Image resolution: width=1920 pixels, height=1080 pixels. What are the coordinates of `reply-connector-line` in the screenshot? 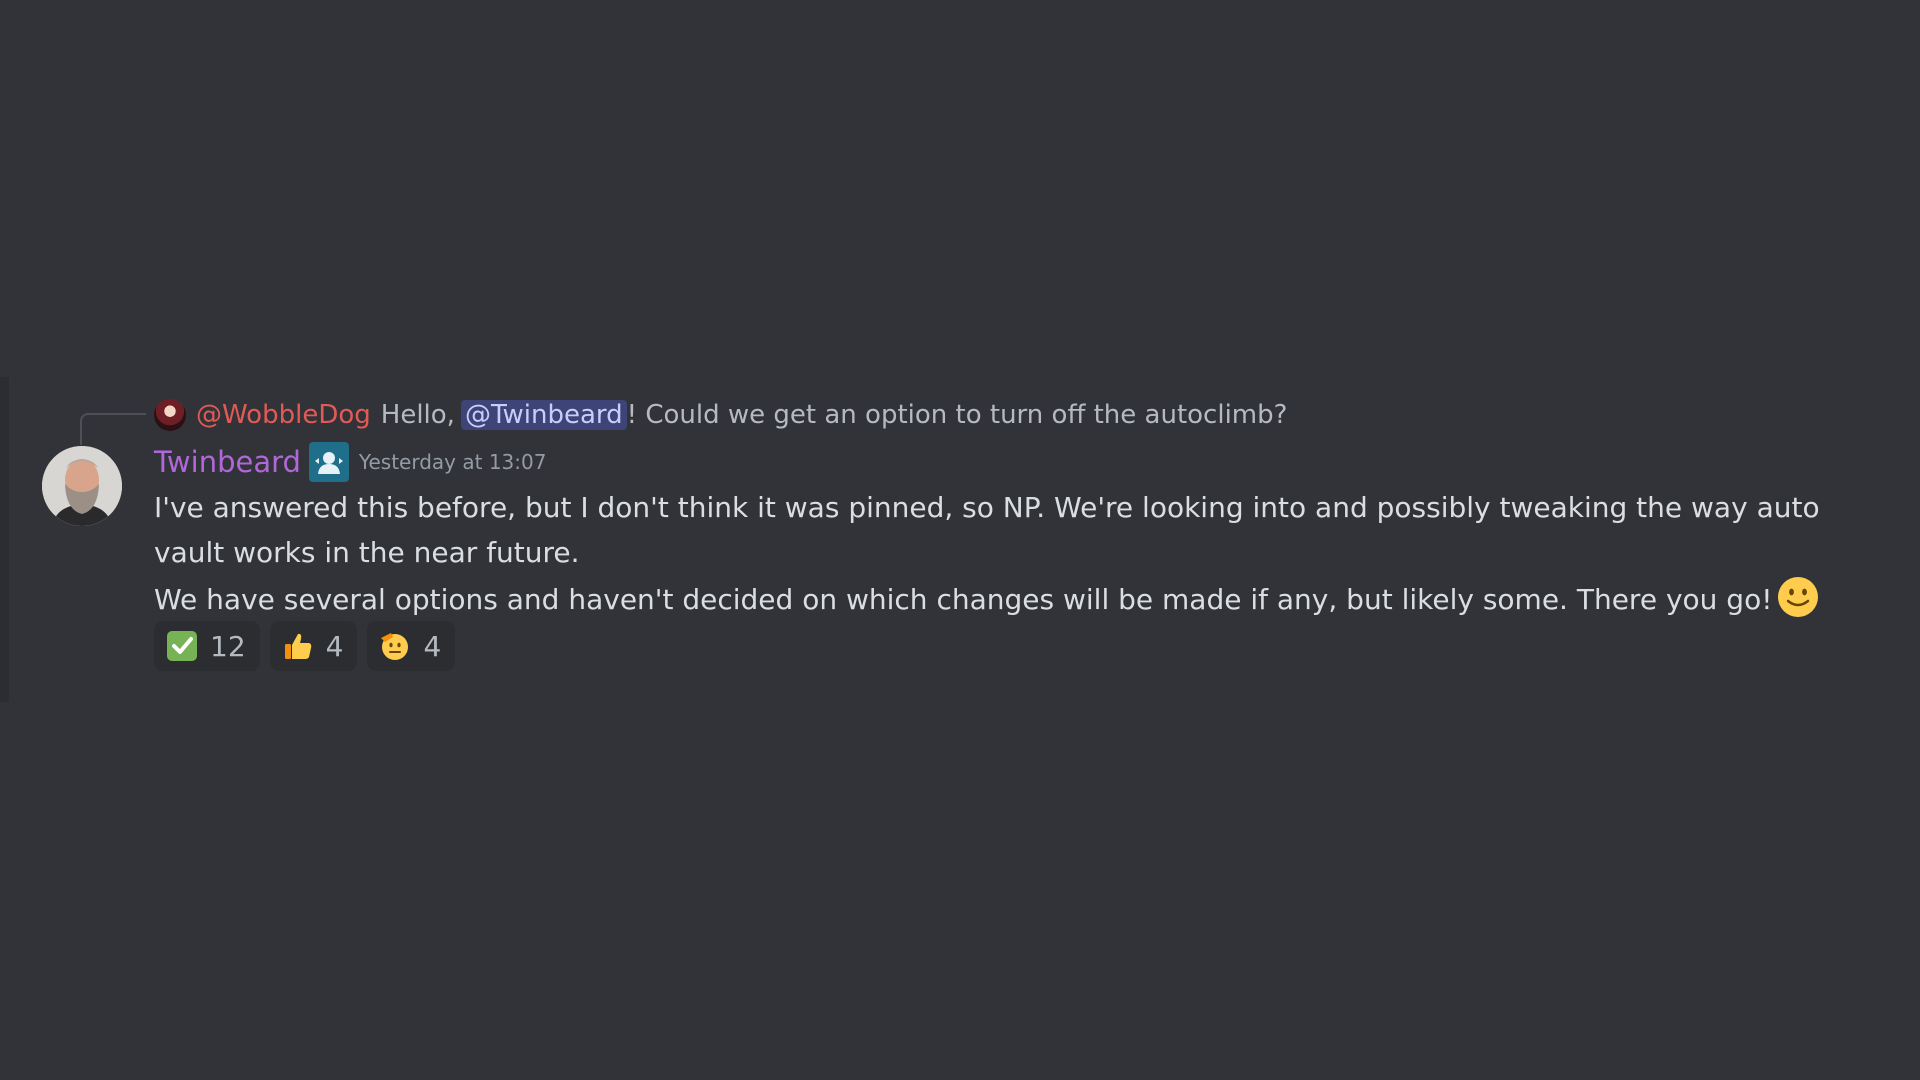 It's located at (113, 429).